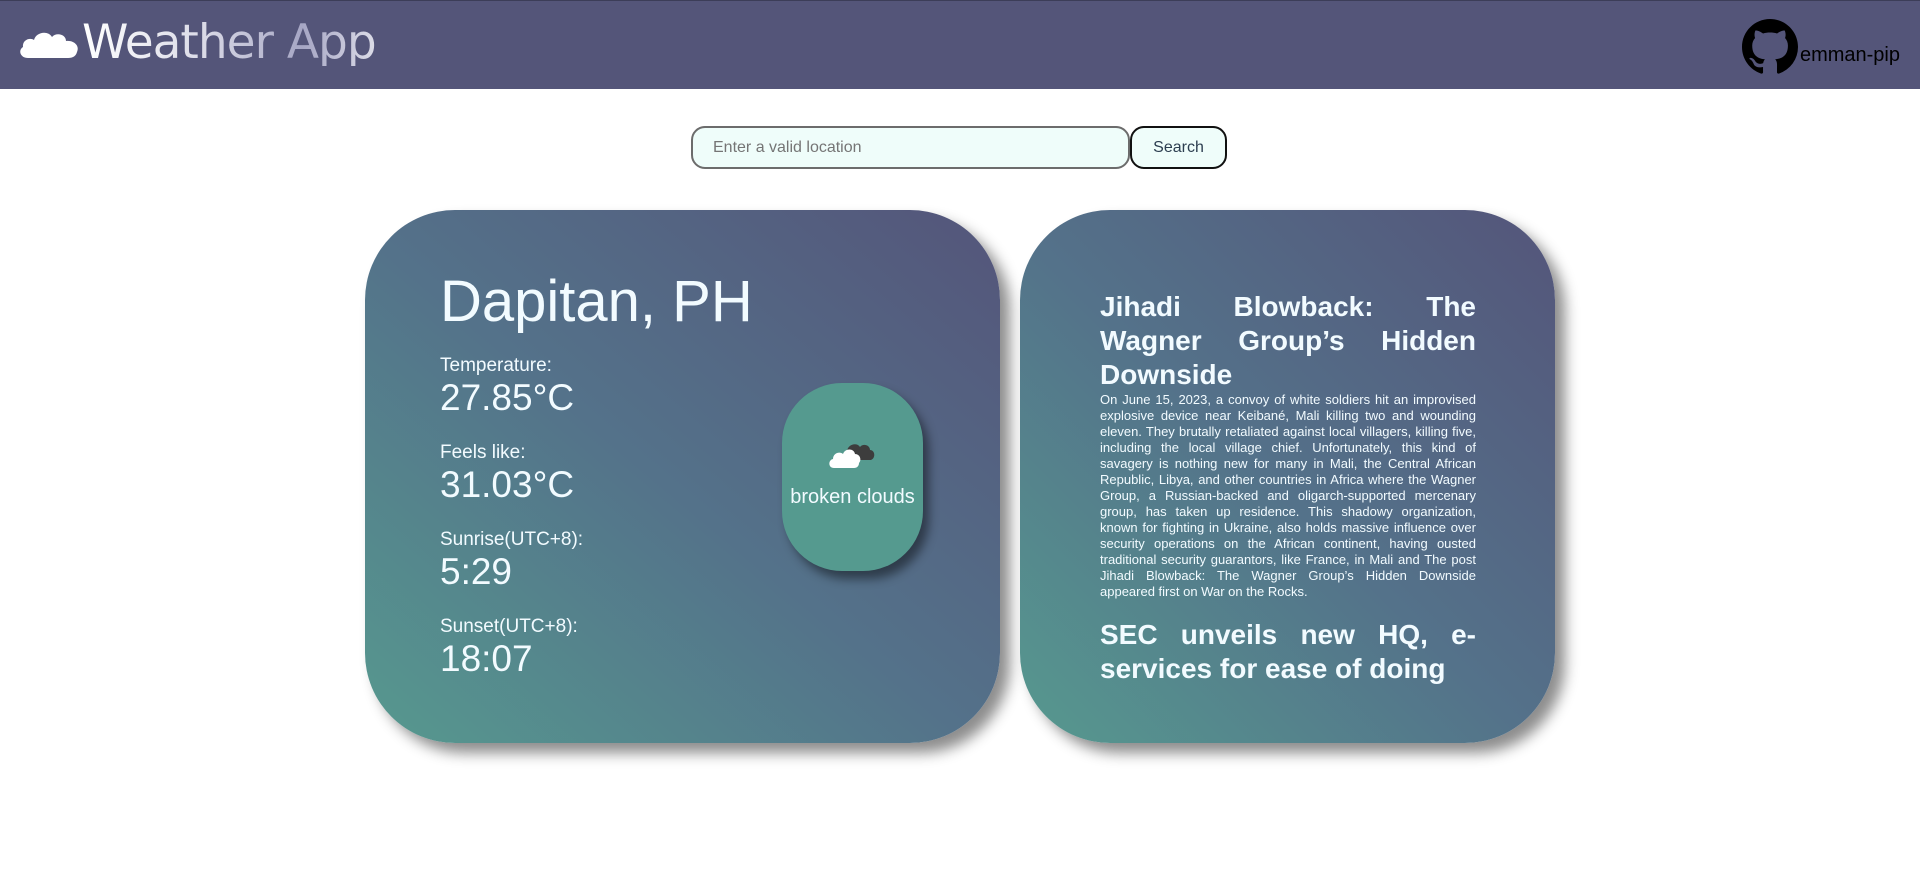 The image size is (1920, 887). What do you see at coordinates (507, 397) in the screenshot?
I see `temperature-value: 27.85°C` at bounding box center [507, 397].